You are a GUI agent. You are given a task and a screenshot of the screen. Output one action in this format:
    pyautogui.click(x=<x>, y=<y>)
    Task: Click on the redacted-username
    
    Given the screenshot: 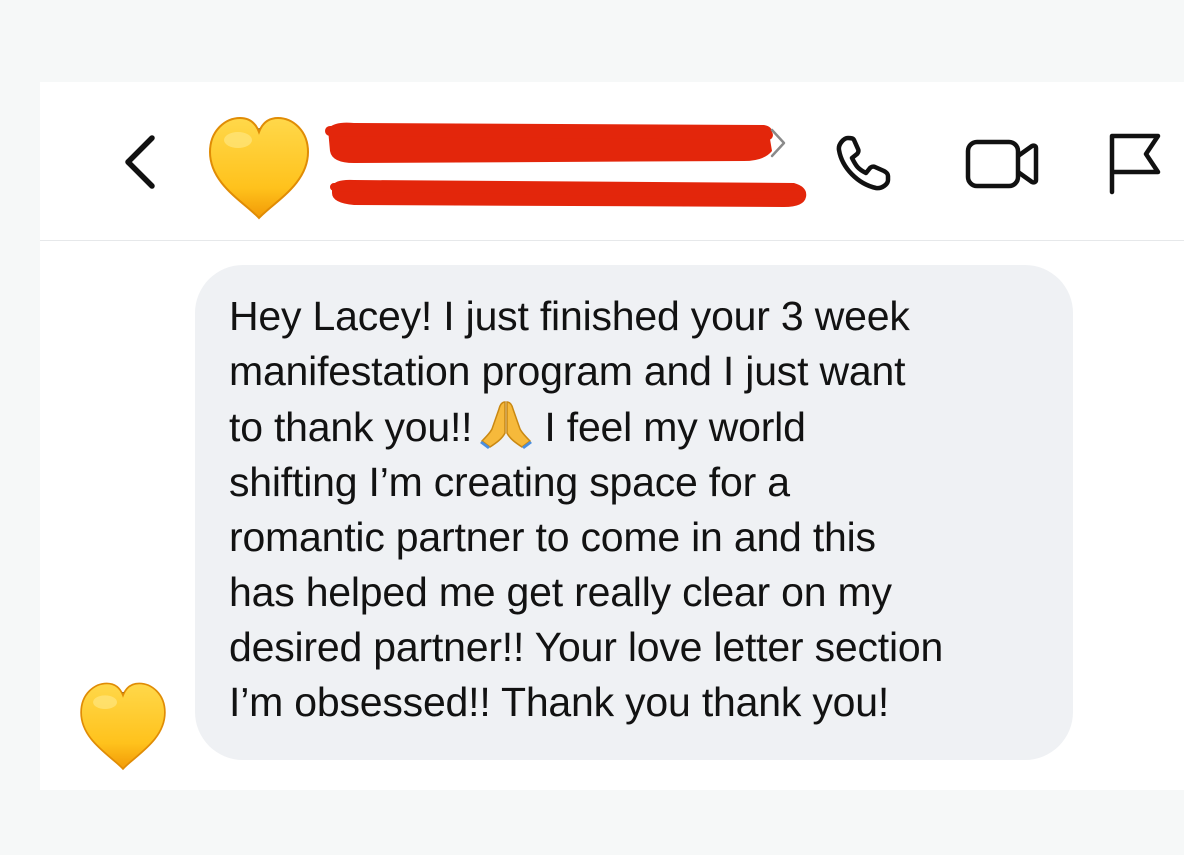 What is the action you would take?
    pyautogui.click(x=574, y=167)
    